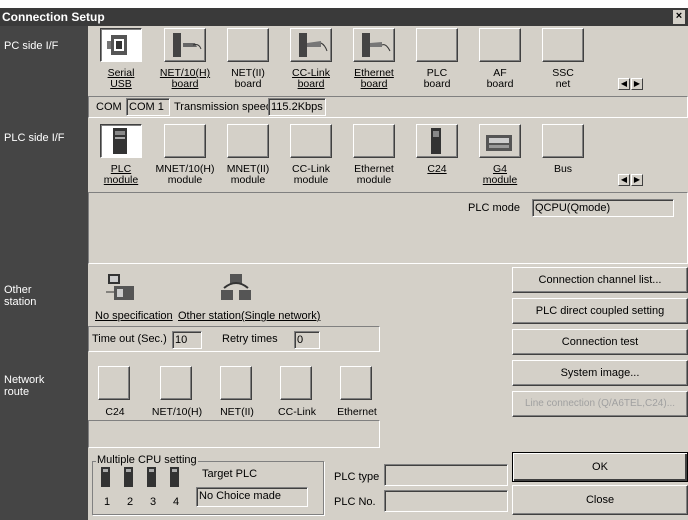 The height and width of the screenshot is (520, 688). I want to click on plc-module-button, so click(121, 141).